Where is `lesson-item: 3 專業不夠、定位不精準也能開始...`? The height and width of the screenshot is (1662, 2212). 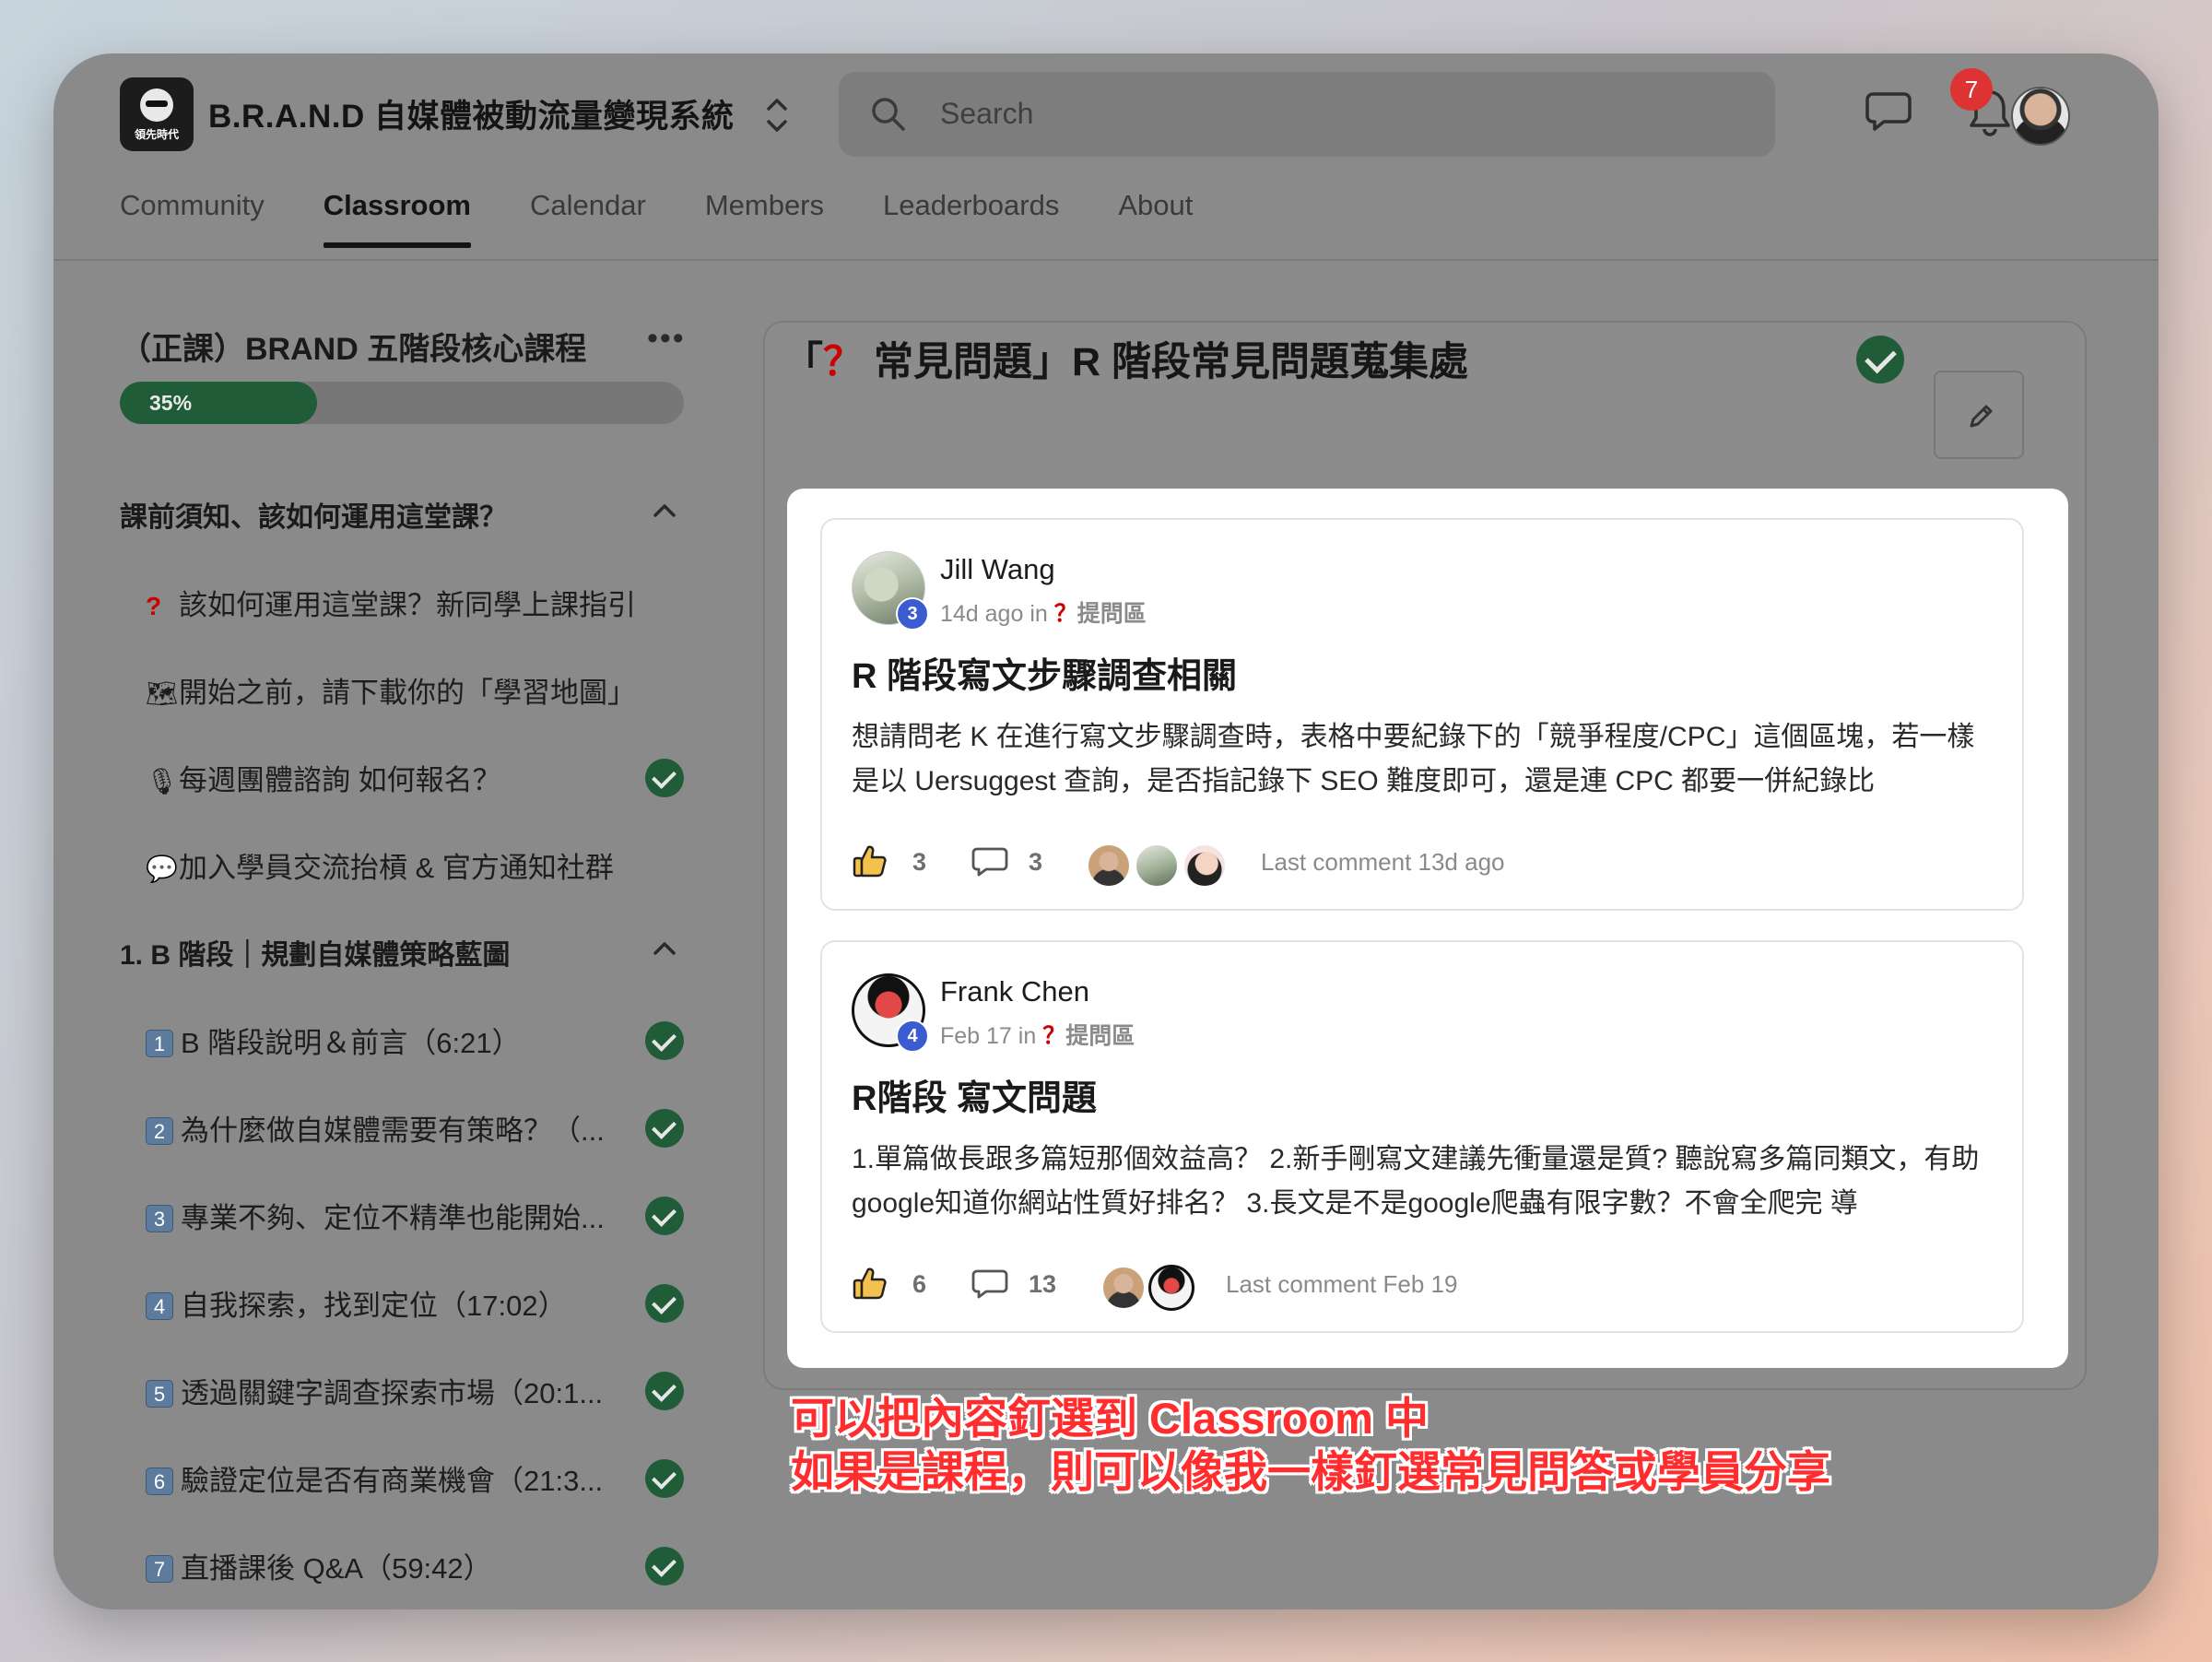
lesson-item: 3 專業不夠、定位不精準也能開始... is located at coordinates (375, 1215).